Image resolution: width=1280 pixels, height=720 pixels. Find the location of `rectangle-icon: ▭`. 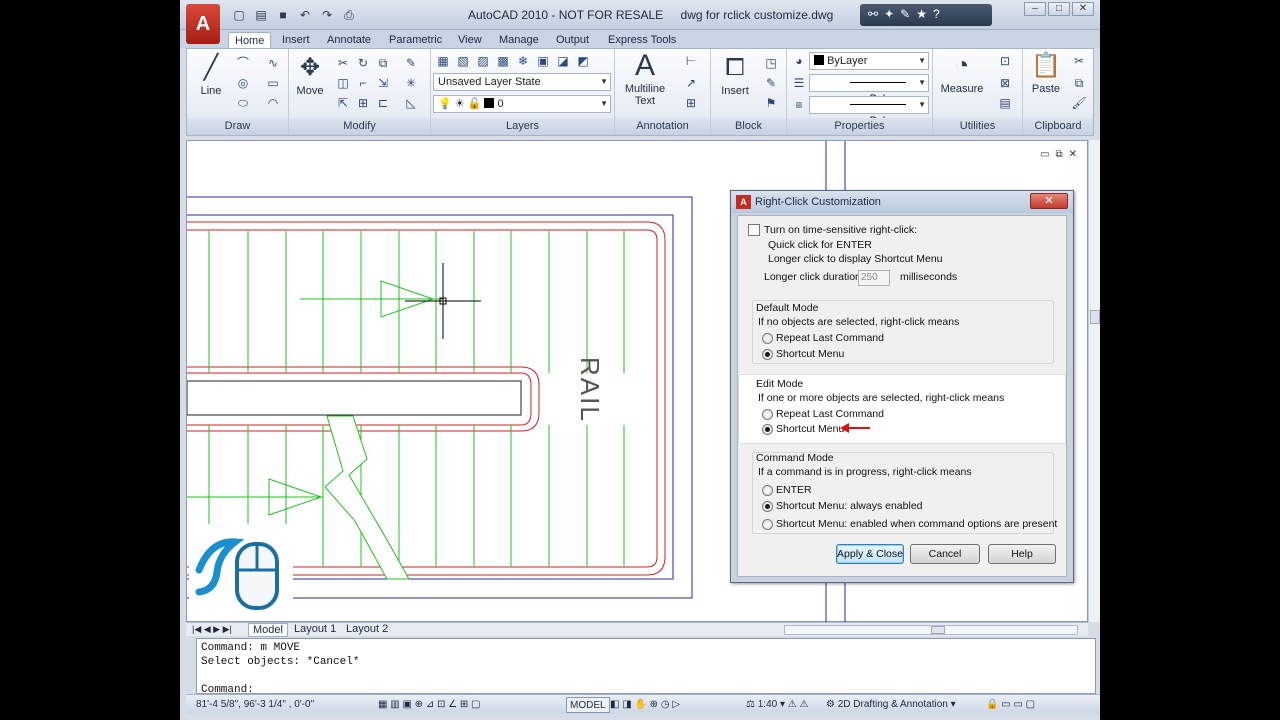

rectangle-icon: ▭ is located at coordinates (273, 83).